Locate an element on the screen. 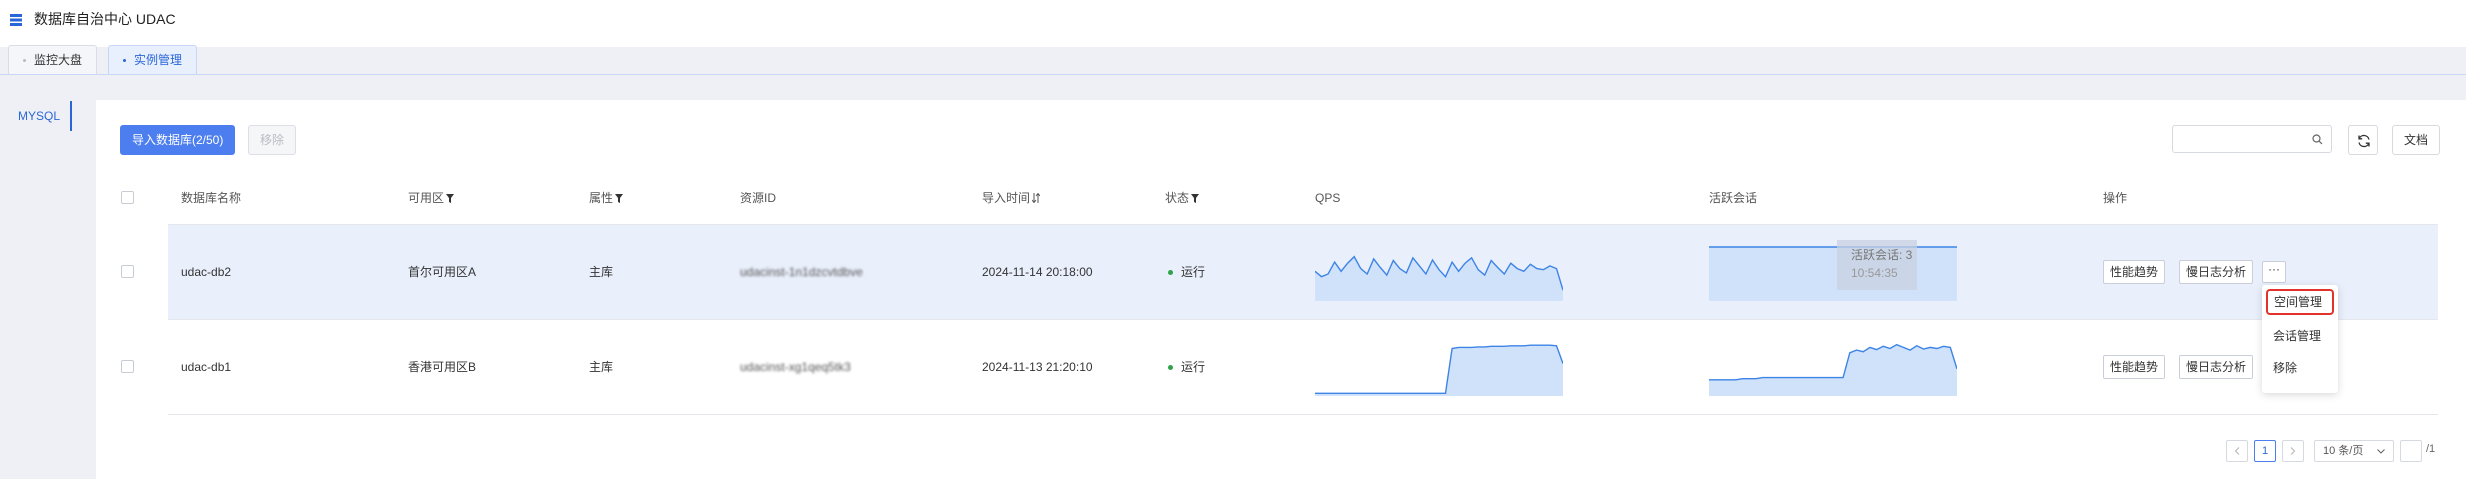 This screenshot has width=2466, height=479. tab-instance-management: 实例管理 is located at coordinates (153, 60).